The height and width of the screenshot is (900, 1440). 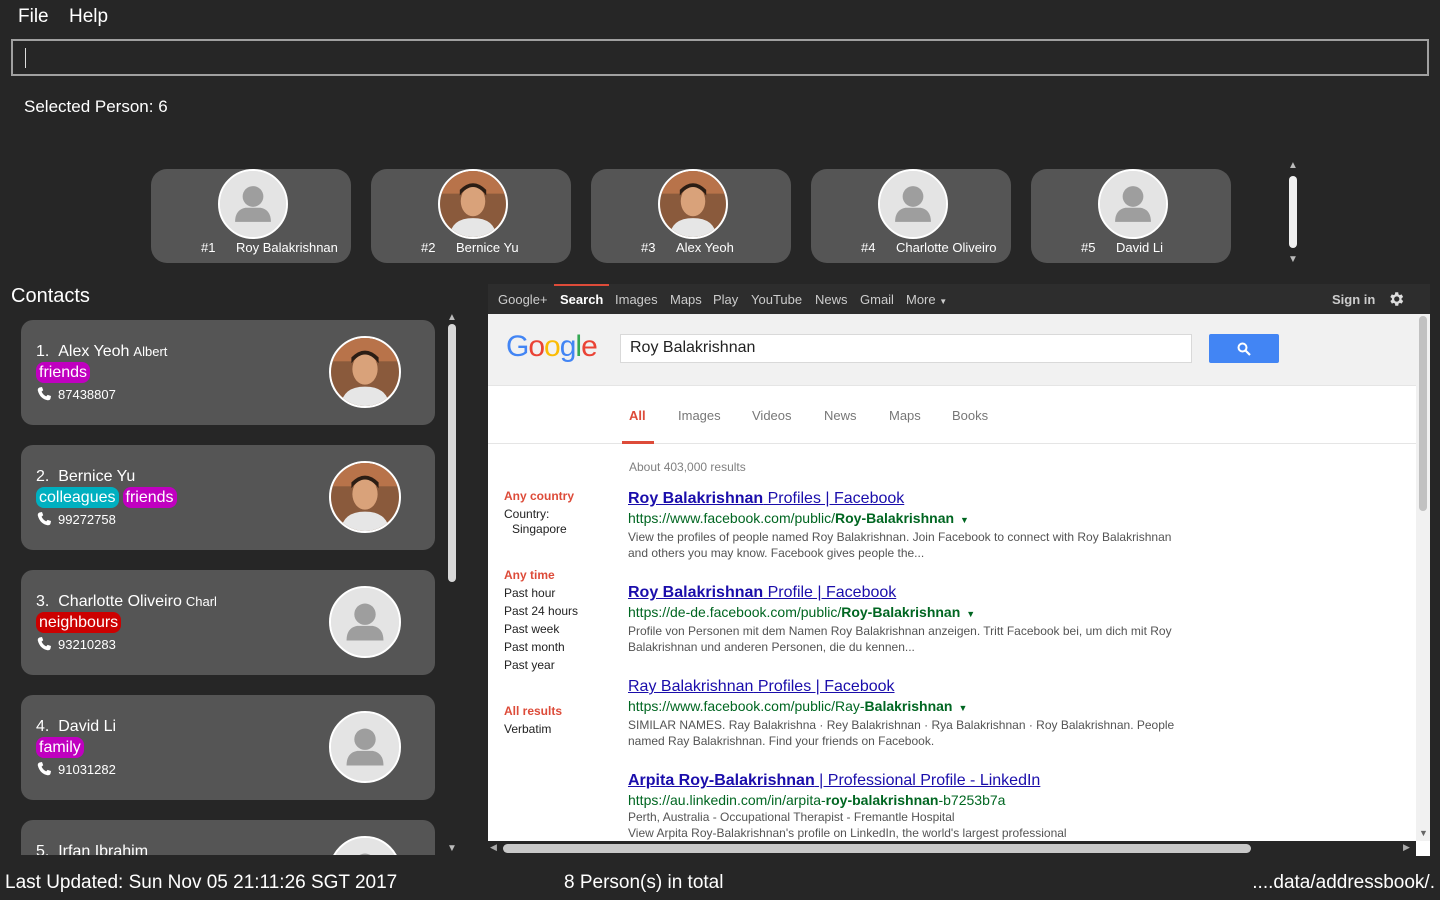 I want to click on result-title-rest: Profiles | Facebook, so click(x=824, y=686).